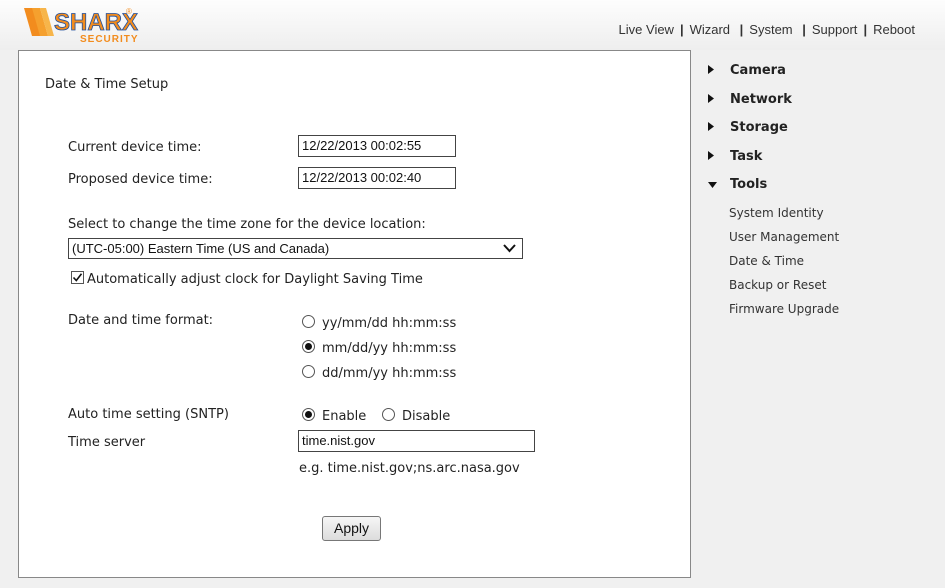 The image size is (945, 588). What do you see at coordinates (140, 179) in the screenshot?
I see `proposed-time-label: Proposed device time:` at bounding box center [140, 179].